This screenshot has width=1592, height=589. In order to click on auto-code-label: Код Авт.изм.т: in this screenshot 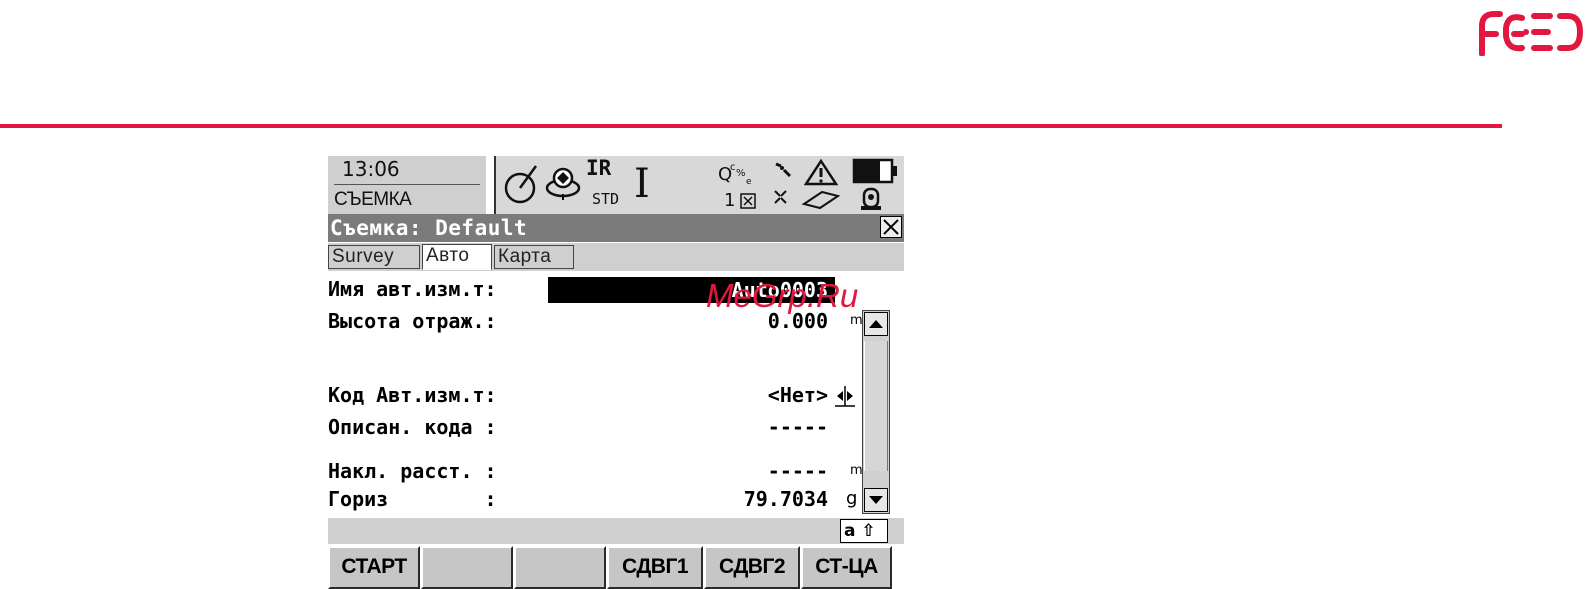, I will do `click(412, 395)`.